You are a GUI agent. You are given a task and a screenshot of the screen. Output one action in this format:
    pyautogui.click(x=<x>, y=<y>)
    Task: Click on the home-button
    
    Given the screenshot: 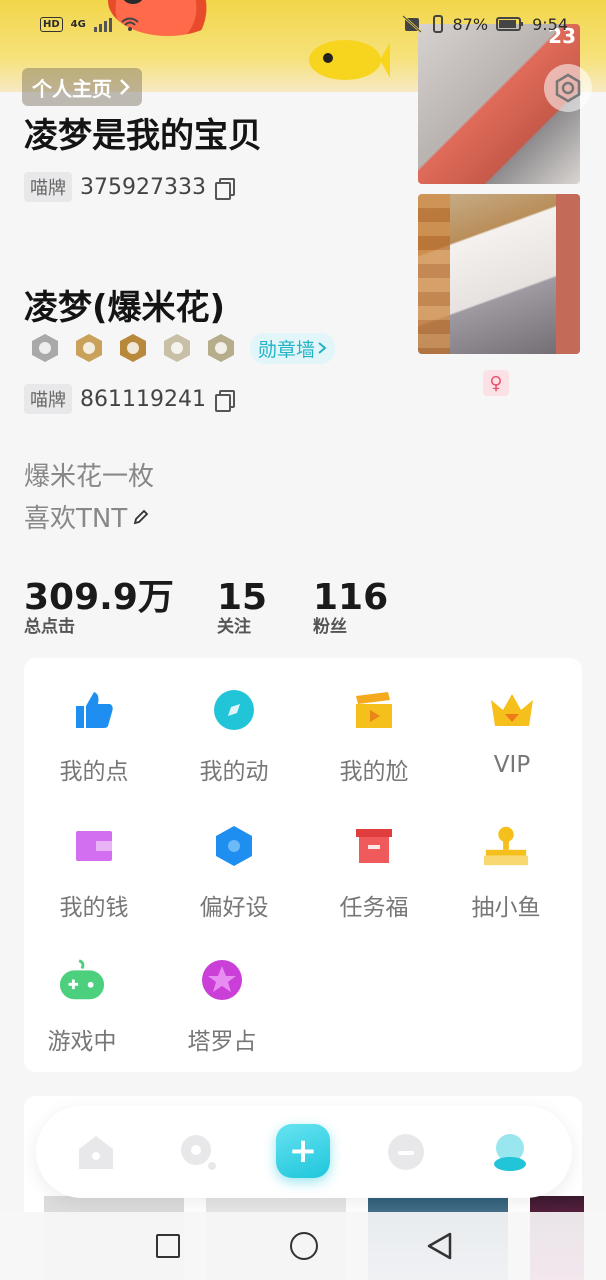 What is the action you would take?
    pyautogui.click(x=304, y=1246)
    